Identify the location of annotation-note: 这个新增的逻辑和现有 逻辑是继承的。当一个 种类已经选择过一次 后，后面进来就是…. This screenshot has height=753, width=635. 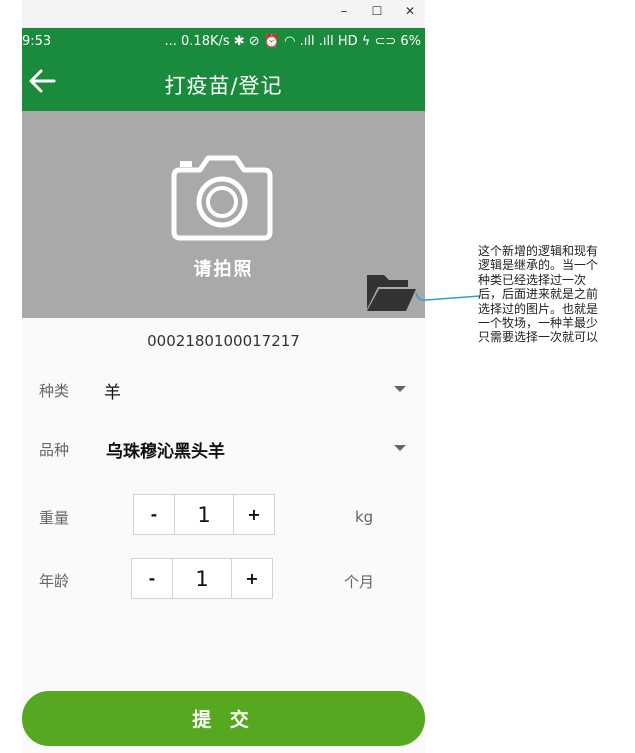
(550, 294).